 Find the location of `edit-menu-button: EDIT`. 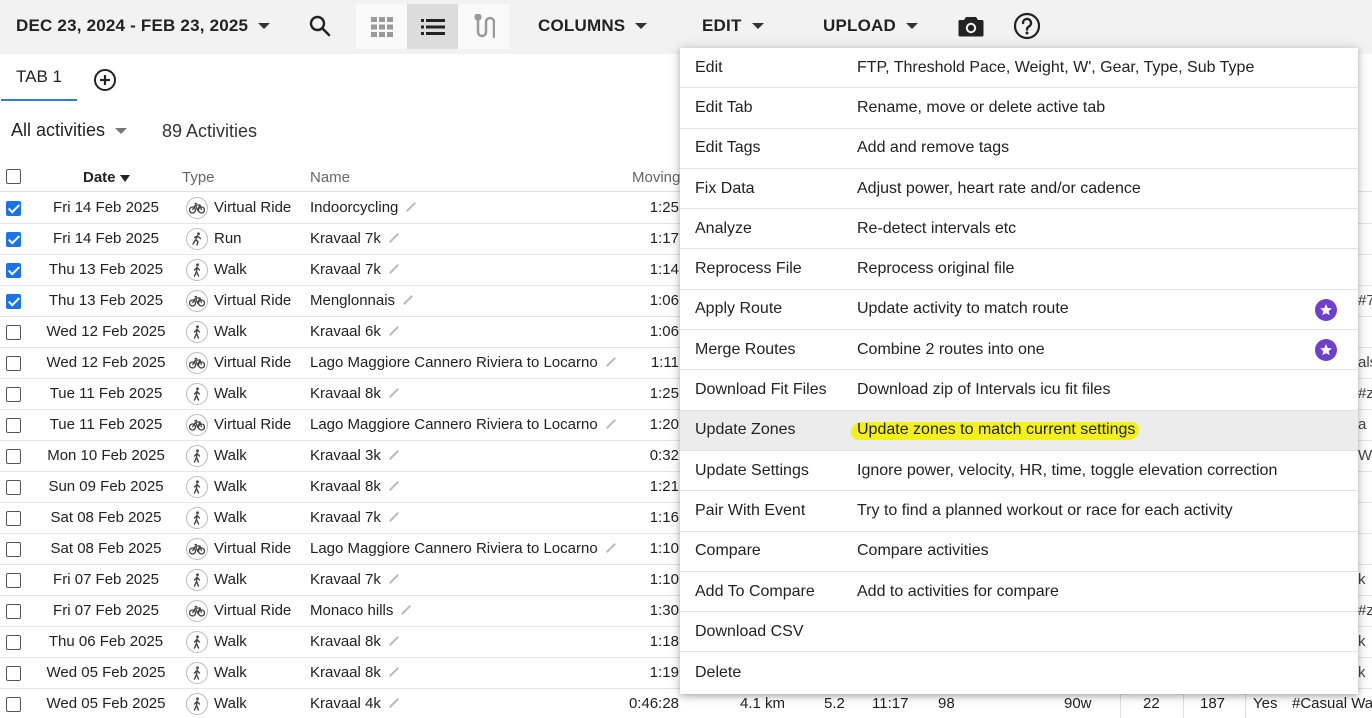

edit-menu-button: EDIT is located at coordinates (733, 26).